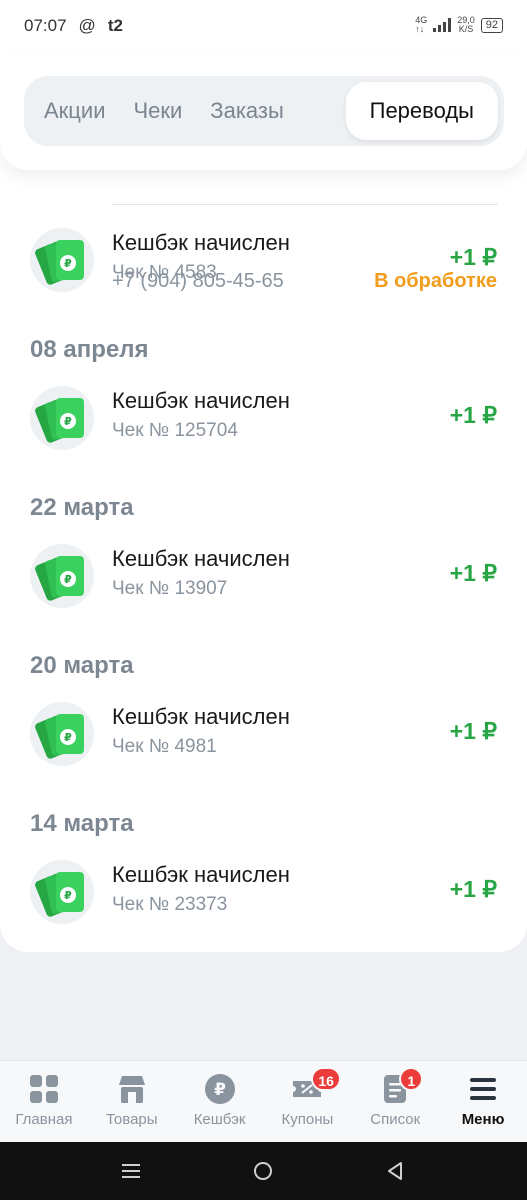 The width and height of the screenshot is (527, 1200). I want to click on grid-icon, so click(44, 1089).